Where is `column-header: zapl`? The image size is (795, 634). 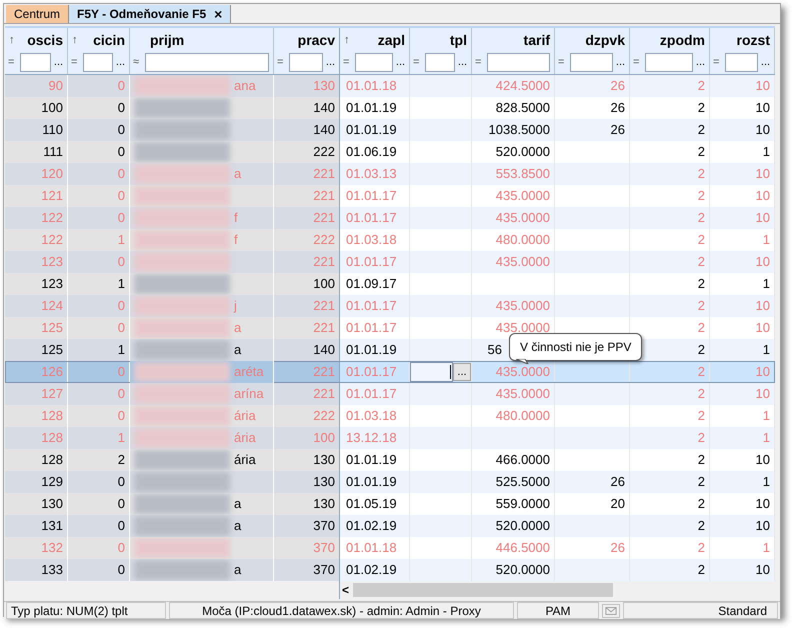
column-header: zapl is located at coordinates (377, 40).